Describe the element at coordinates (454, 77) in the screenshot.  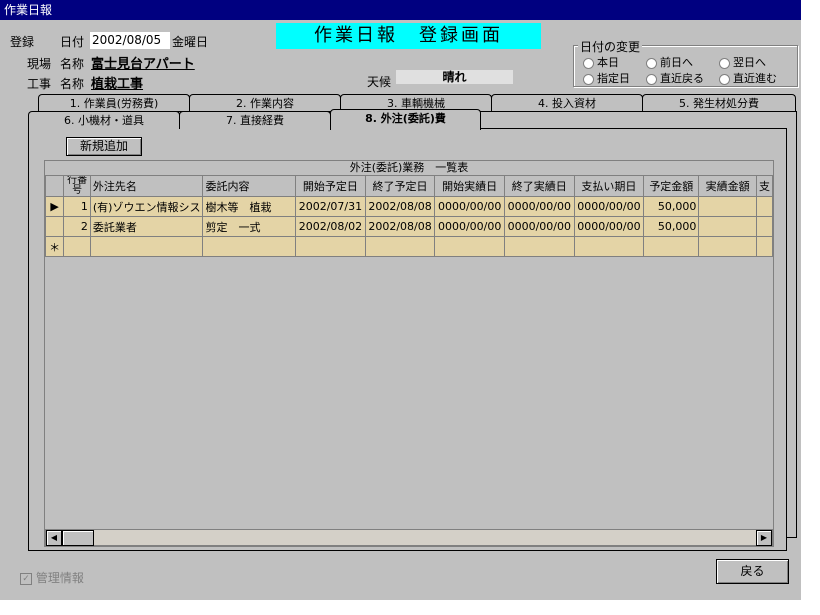
I see `weather-field: 晴れ` at that location.